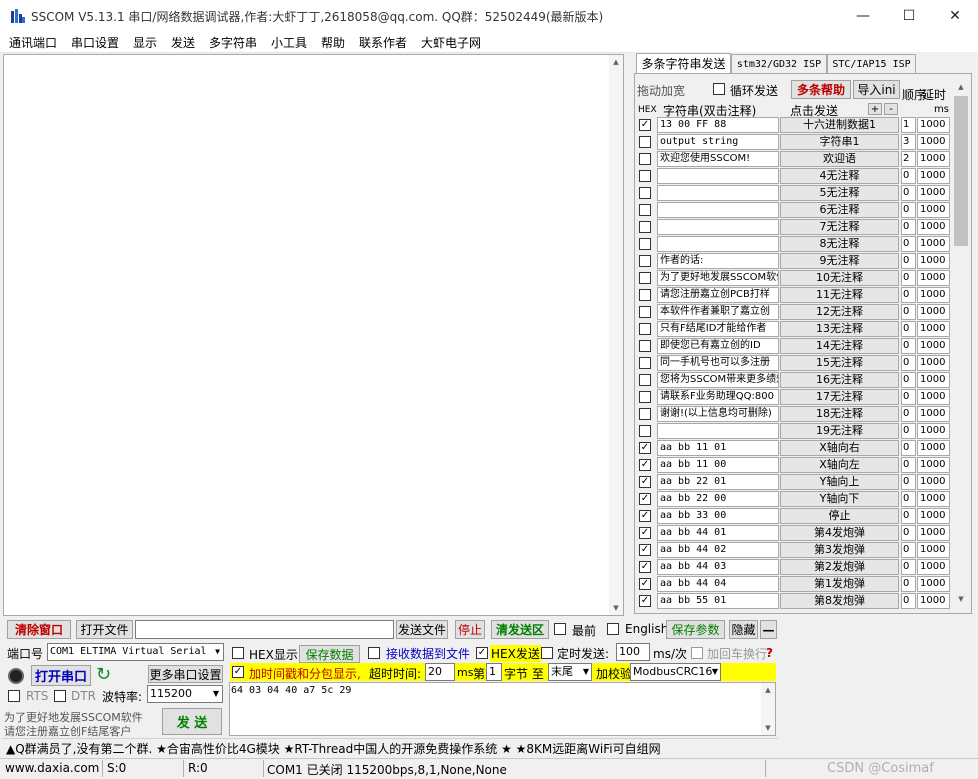 The height and width of the screenshot is (779, 978). I want to click on status-site: www.daxia.com, so click(52, 768).